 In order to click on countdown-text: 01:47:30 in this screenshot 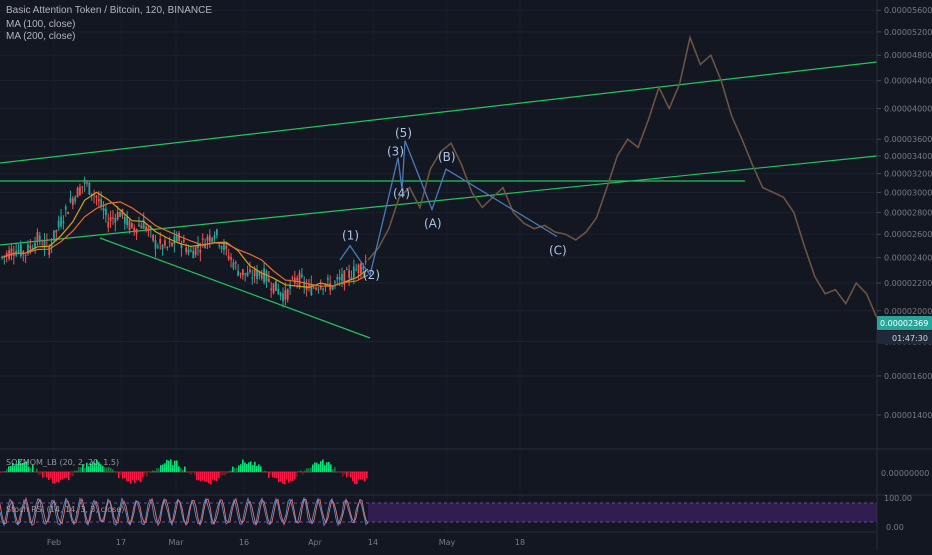, I will do `click(910, 338)`.